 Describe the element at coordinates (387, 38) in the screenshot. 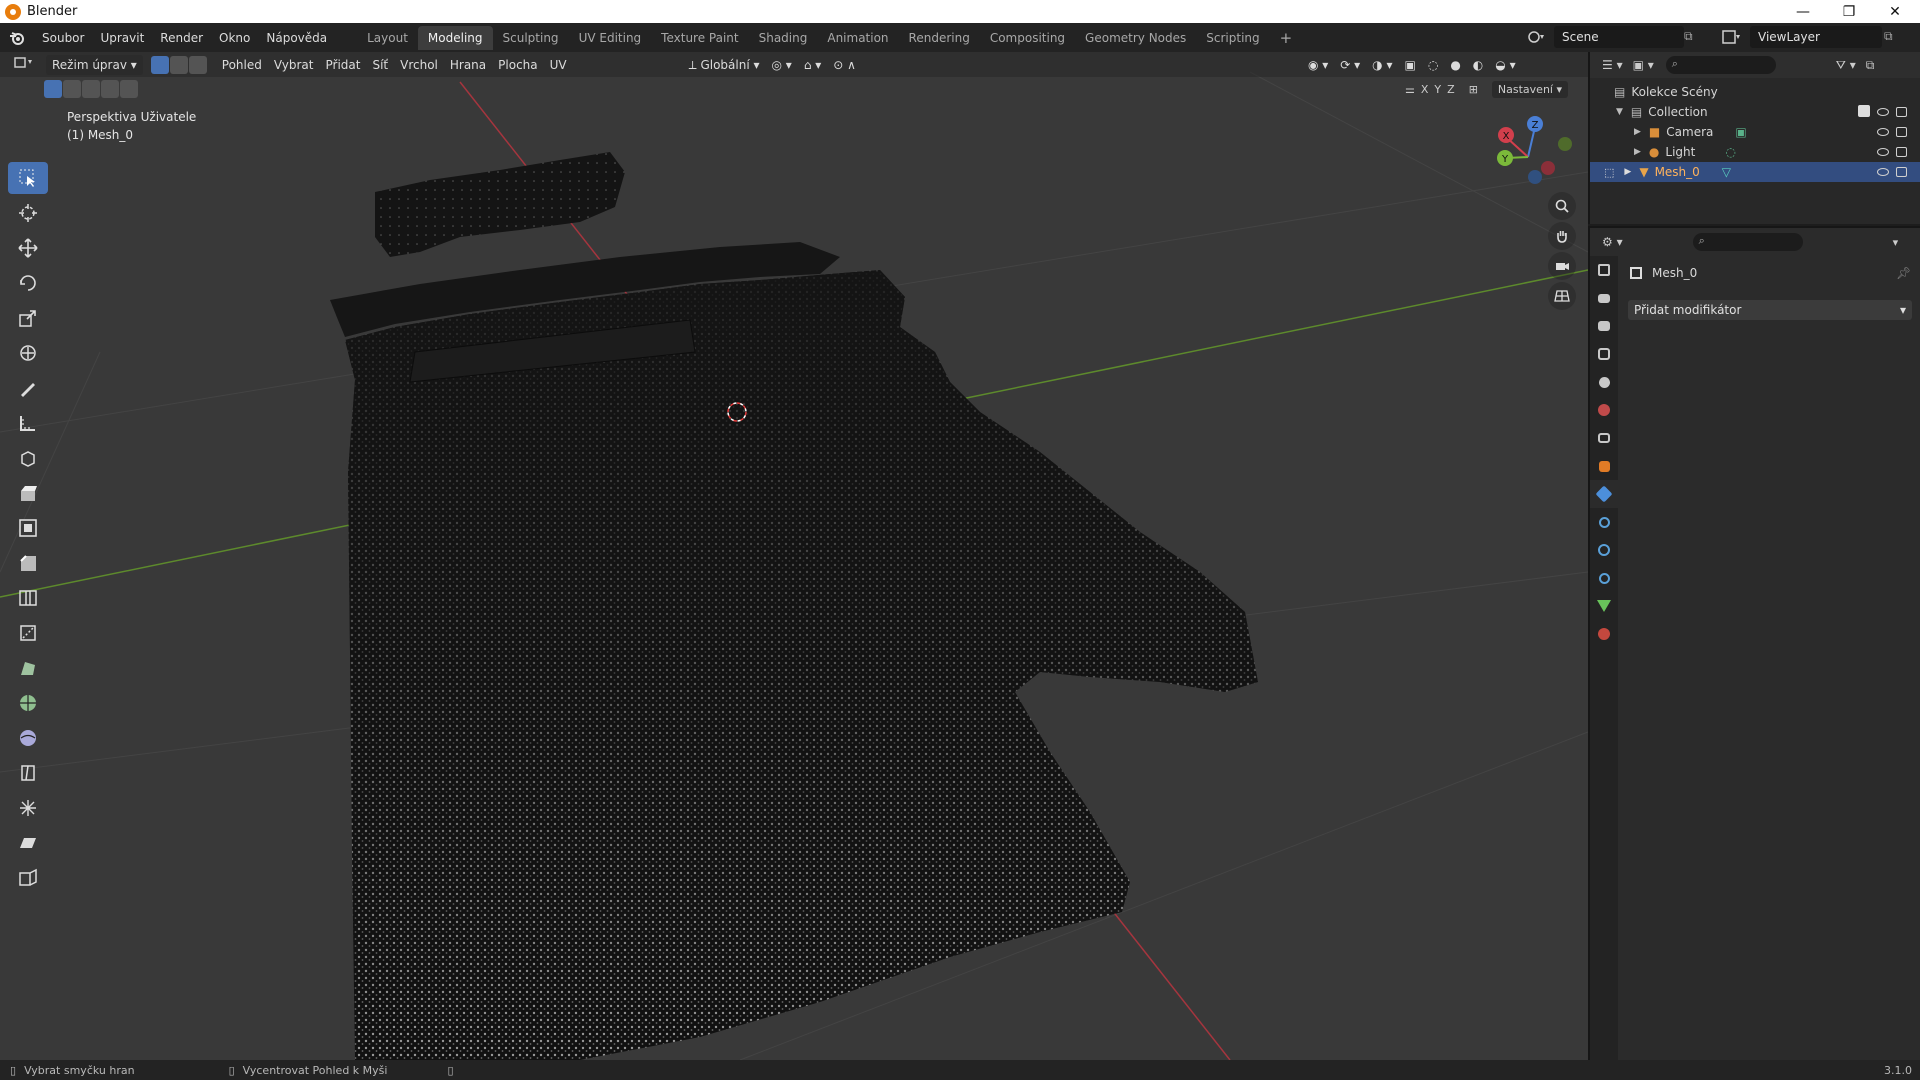

I see `tab-layout: Layout` at that location.